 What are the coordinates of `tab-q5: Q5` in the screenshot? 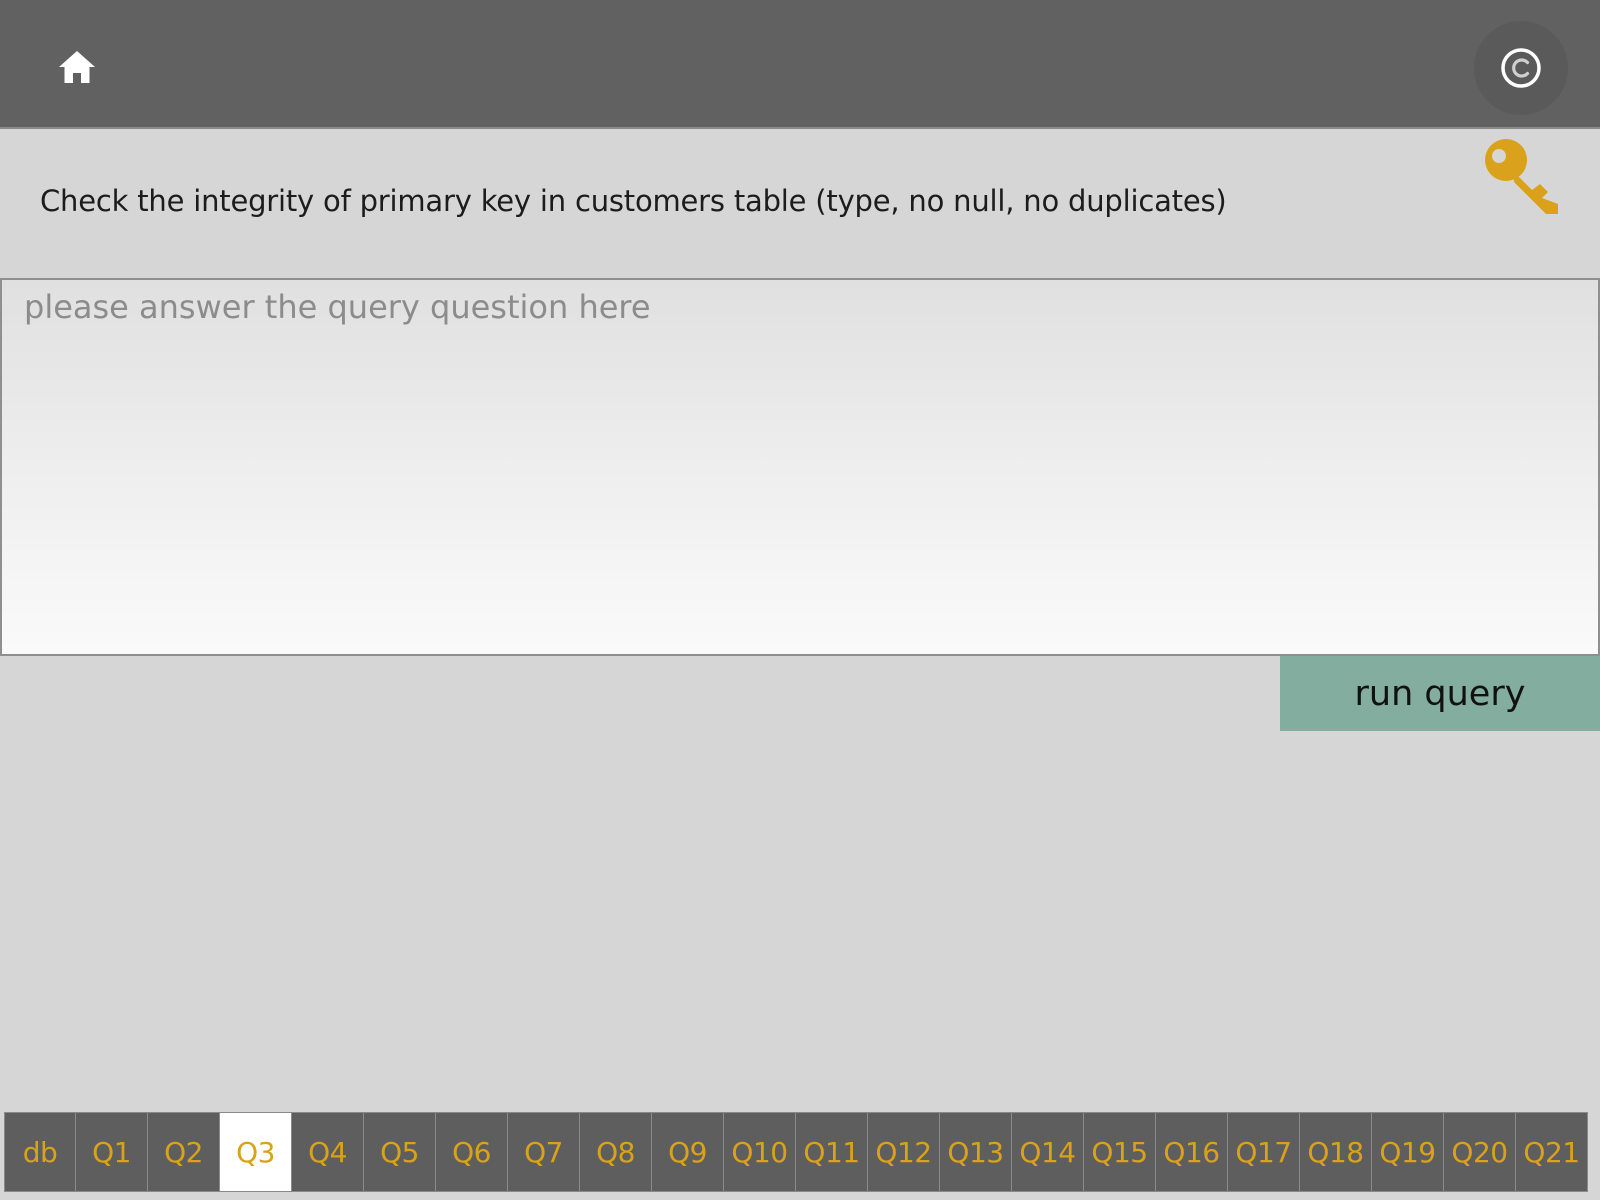 It's located at (400, 1152).